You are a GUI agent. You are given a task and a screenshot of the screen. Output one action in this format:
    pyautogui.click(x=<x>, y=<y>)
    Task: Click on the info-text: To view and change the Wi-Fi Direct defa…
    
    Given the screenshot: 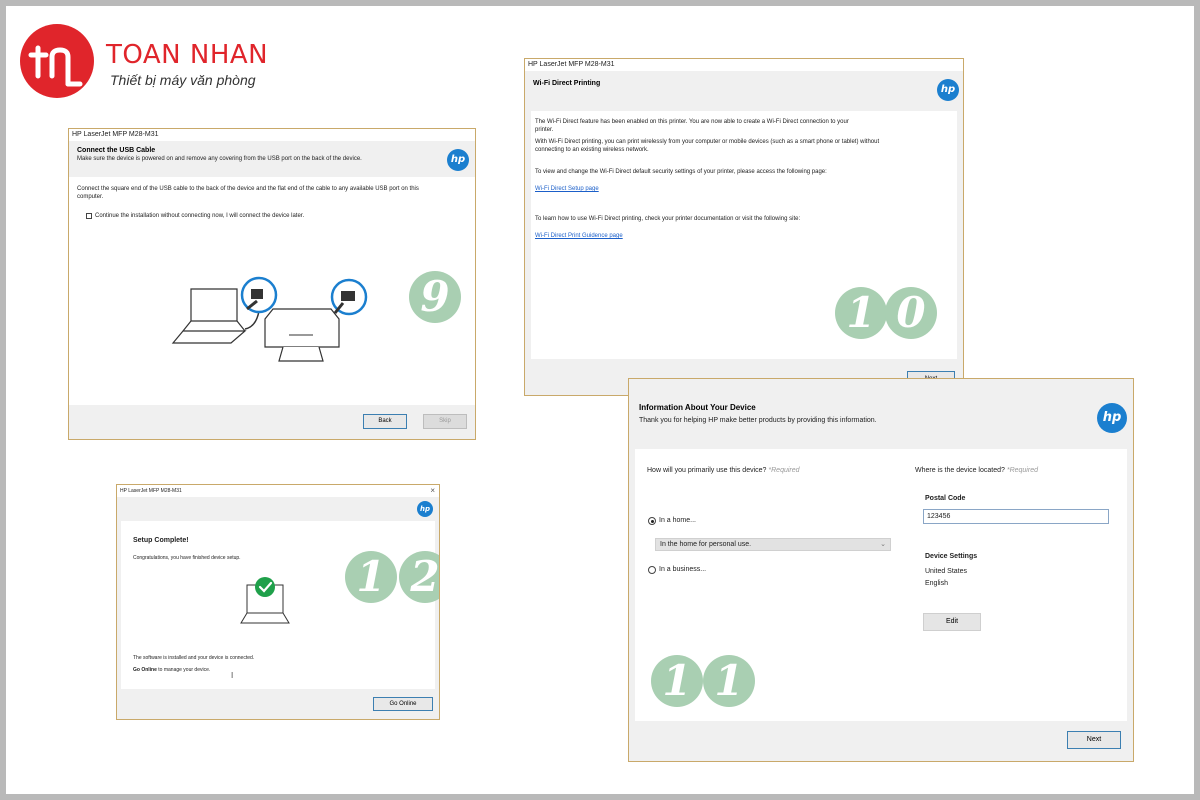 What is the action you would take?
    pyautogui.click(x=681, y=172)
    